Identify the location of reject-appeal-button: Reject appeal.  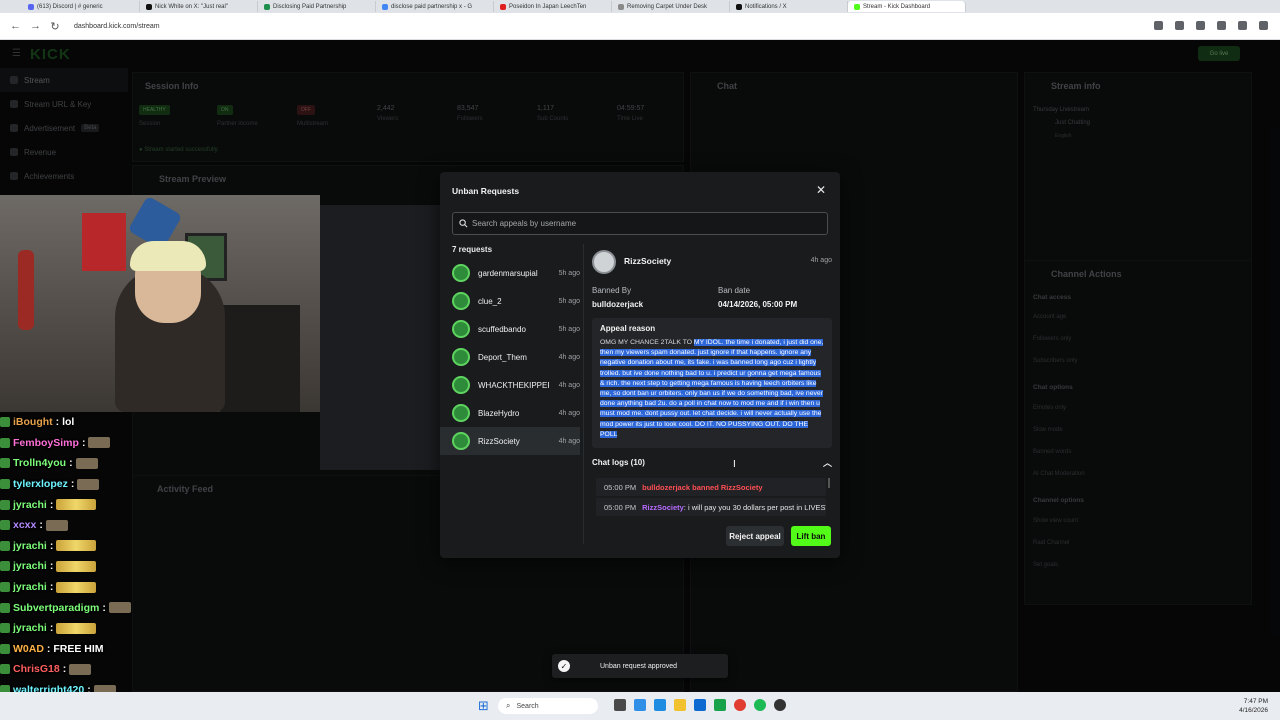
(755, 536).